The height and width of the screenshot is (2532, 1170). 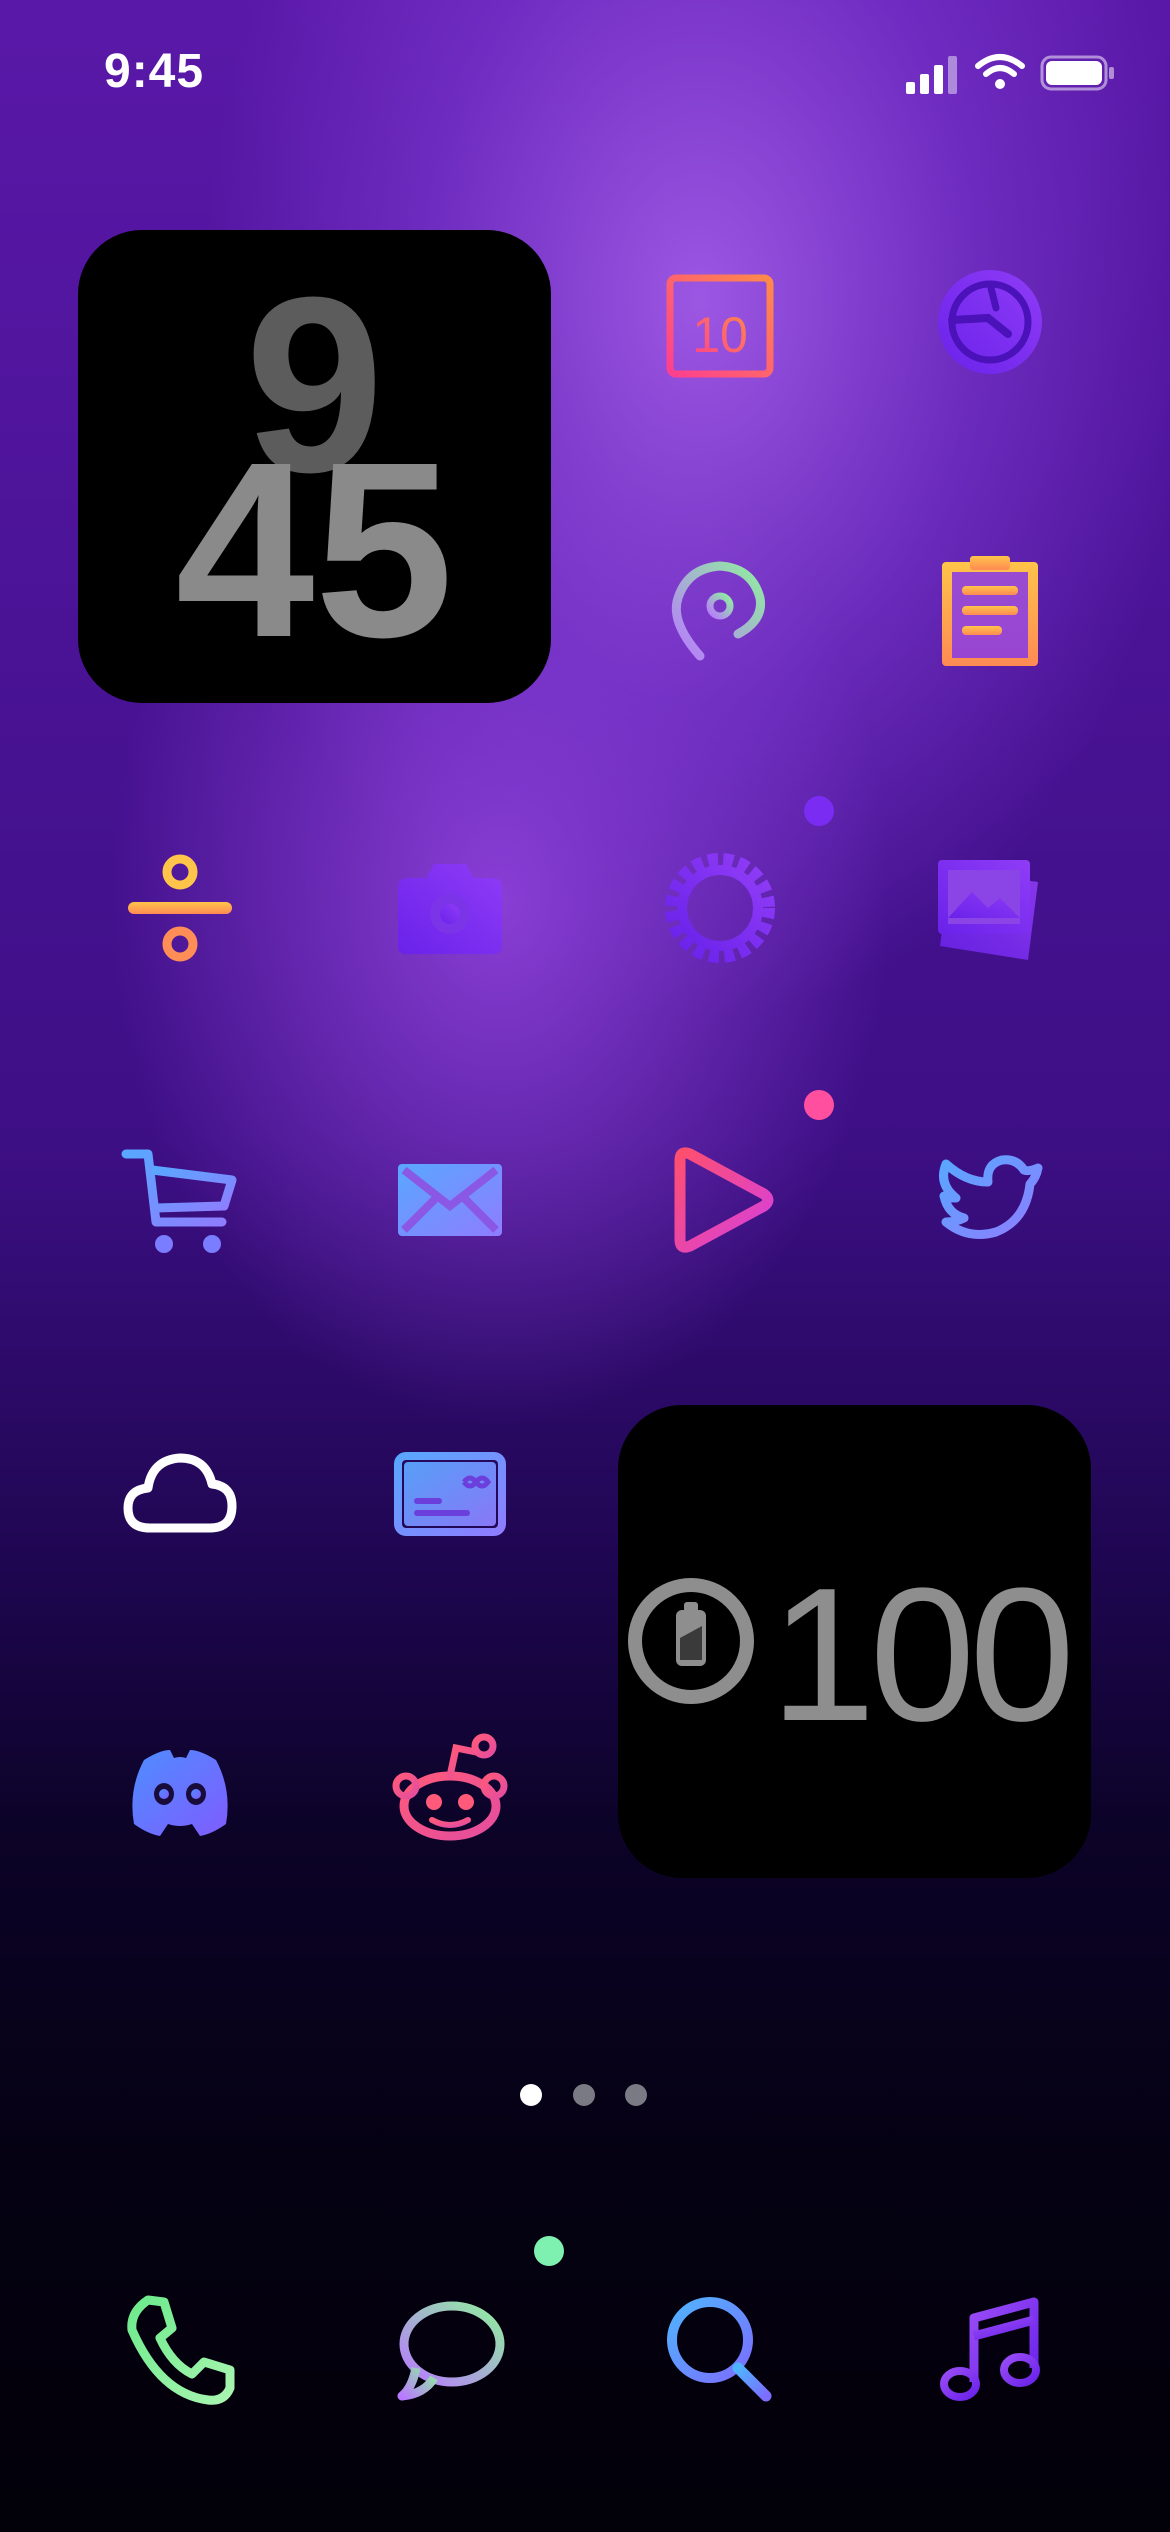 I want to click on cellular-signal-icon, so click(x=931, y=75).